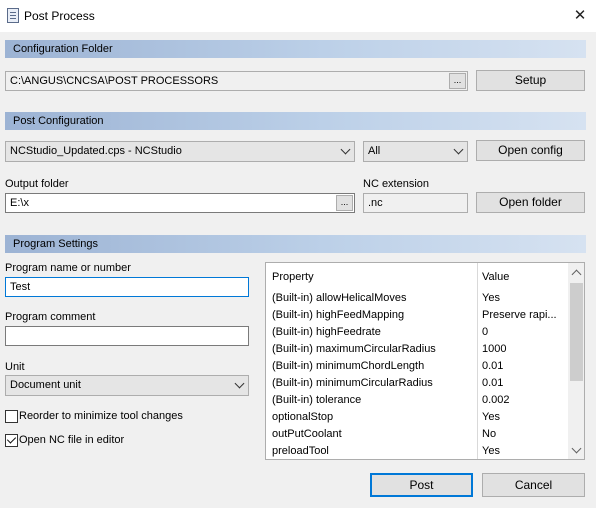  What do you see at coordinates (354, 349) in the screenshot?
I see `property-name: (Built-in) maximumCircularRadius` at bounding box center [354, 349].